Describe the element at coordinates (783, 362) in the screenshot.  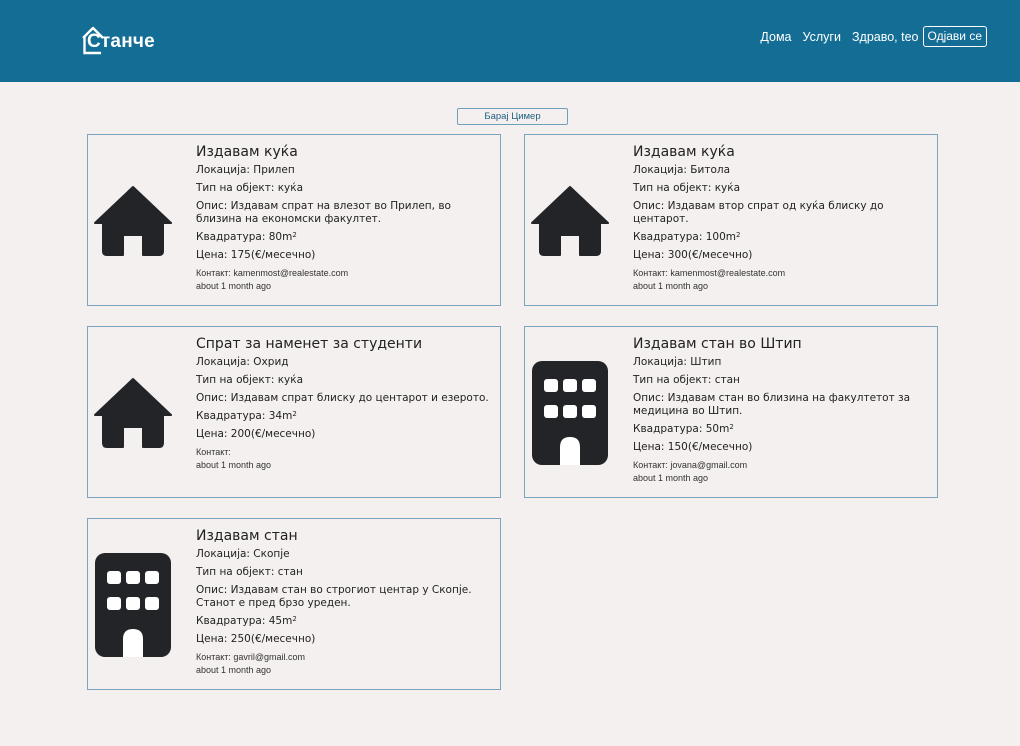
I see `listing-location: Локација: Штип` at that location.